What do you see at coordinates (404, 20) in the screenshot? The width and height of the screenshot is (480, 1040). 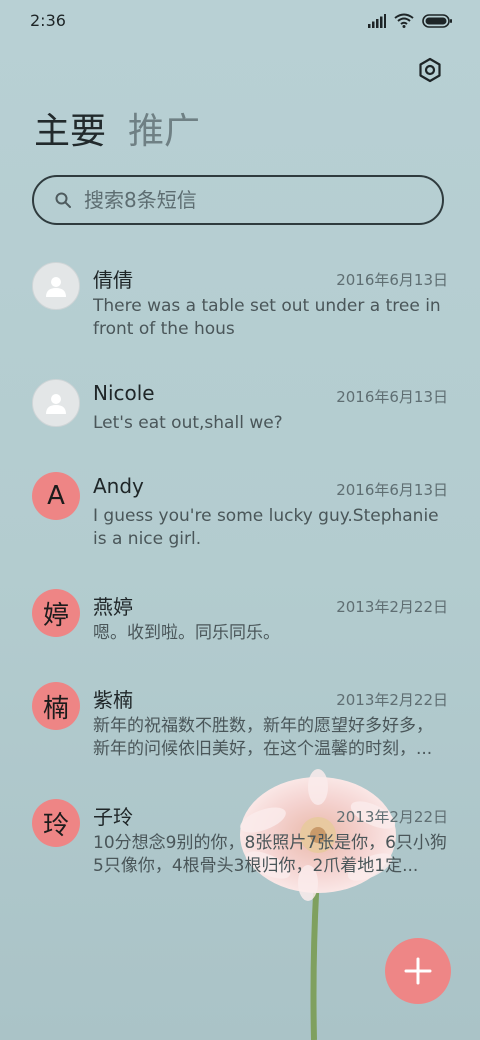 I see `wifi-icon` at bounding box center [404, 20].